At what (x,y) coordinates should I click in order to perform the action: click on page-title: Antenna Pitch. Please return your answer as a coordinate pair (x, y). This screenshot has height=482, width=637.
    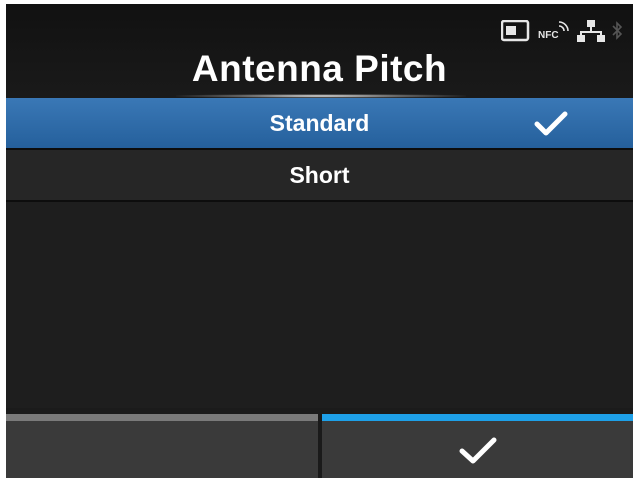
    Looking at the image, I should click on (319, 68).